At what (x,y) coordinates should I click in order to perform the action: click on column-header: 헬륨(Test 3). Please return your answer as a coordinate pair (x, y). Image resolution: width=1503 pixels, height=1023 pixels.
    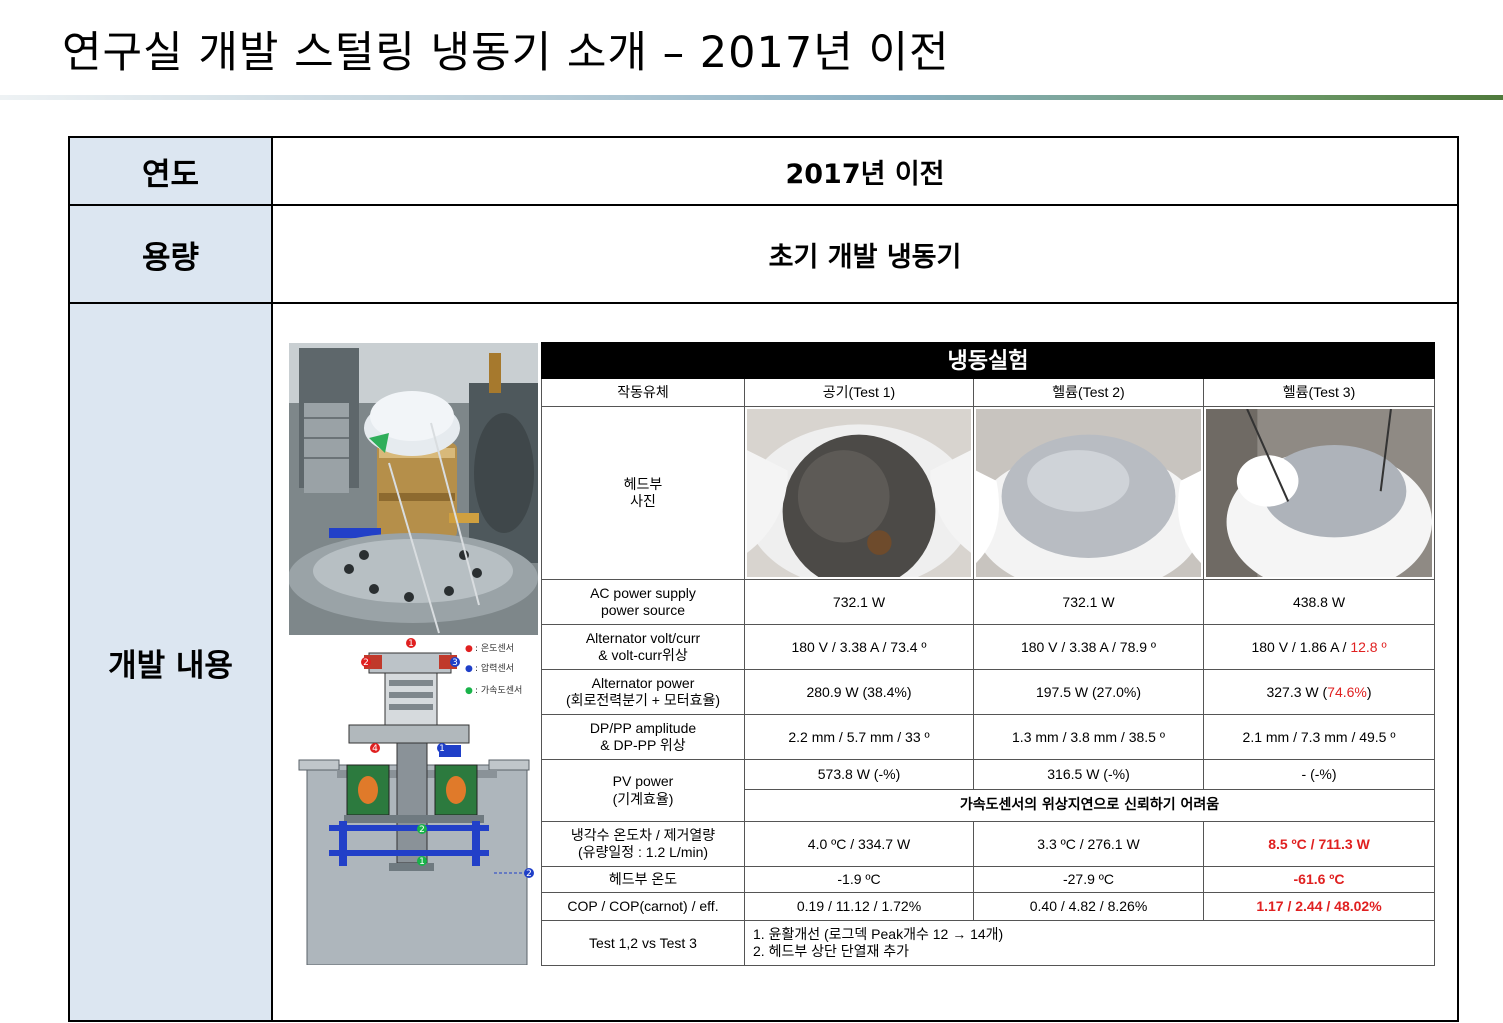
    Looking at the image, I should click on (1319, 392).